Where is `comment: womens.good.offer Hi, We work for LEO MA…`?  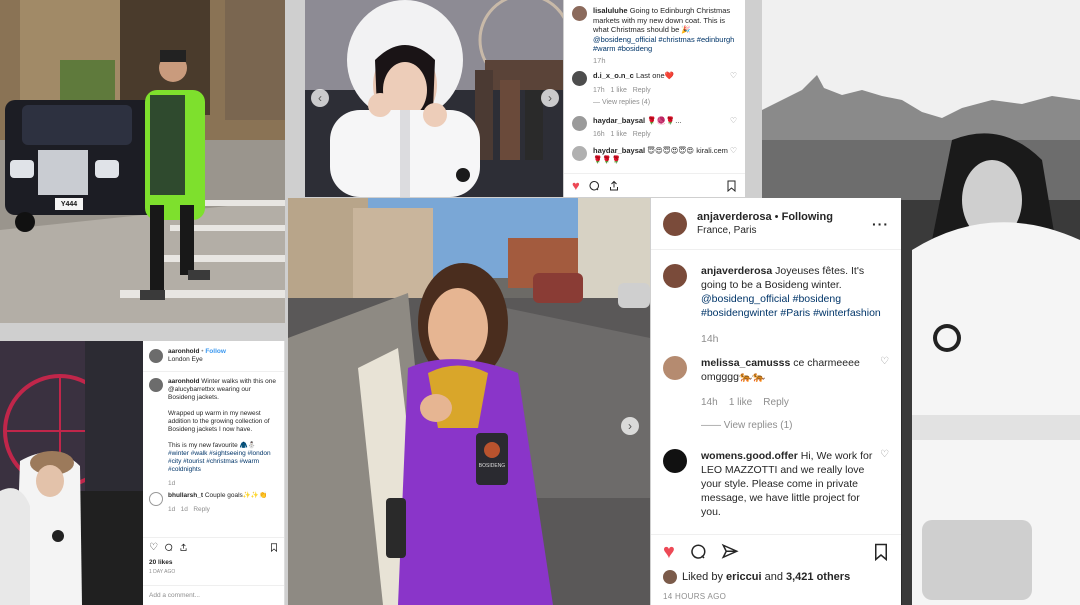
comment: womens.good.offer Hi, We work for LEO MA… is located at coordinates (776, 484).